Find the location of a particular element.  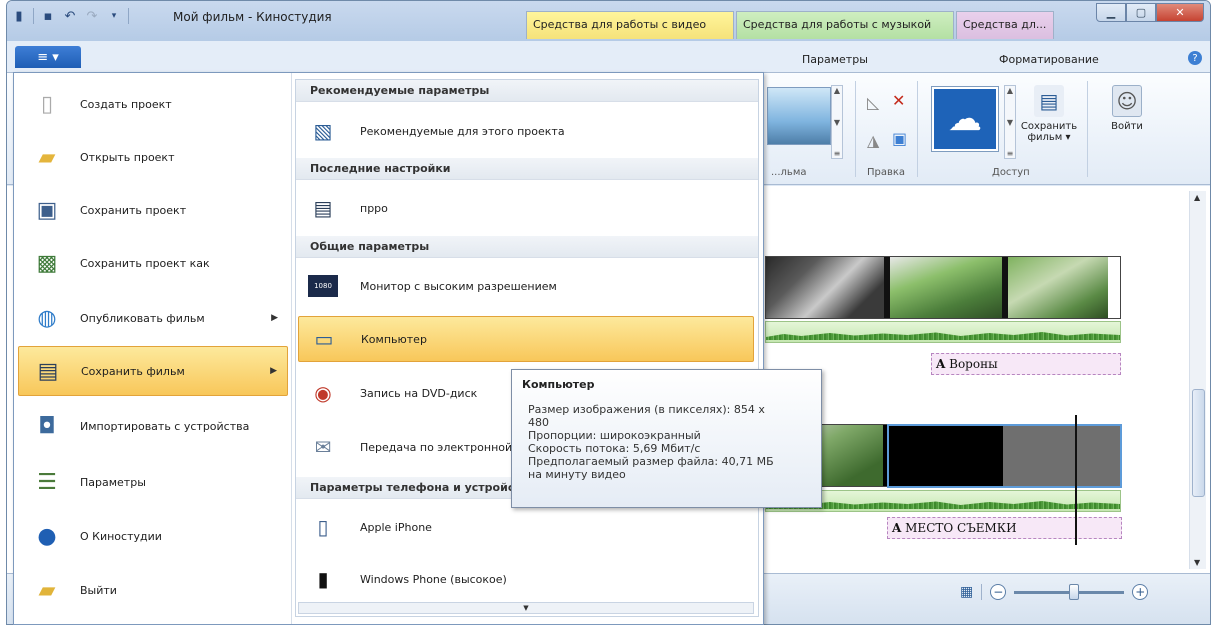

tooltip-line: Размер изображения (в пикселях): 854 x is located at coordinates (646, 409).